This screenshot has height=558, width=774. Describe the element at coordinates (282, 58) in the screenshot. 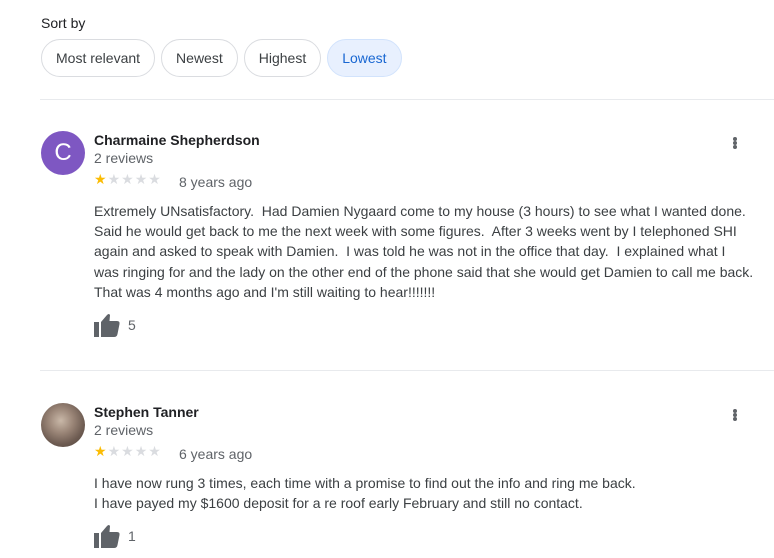

I see `sort-highest-chip: Highest` at that location.